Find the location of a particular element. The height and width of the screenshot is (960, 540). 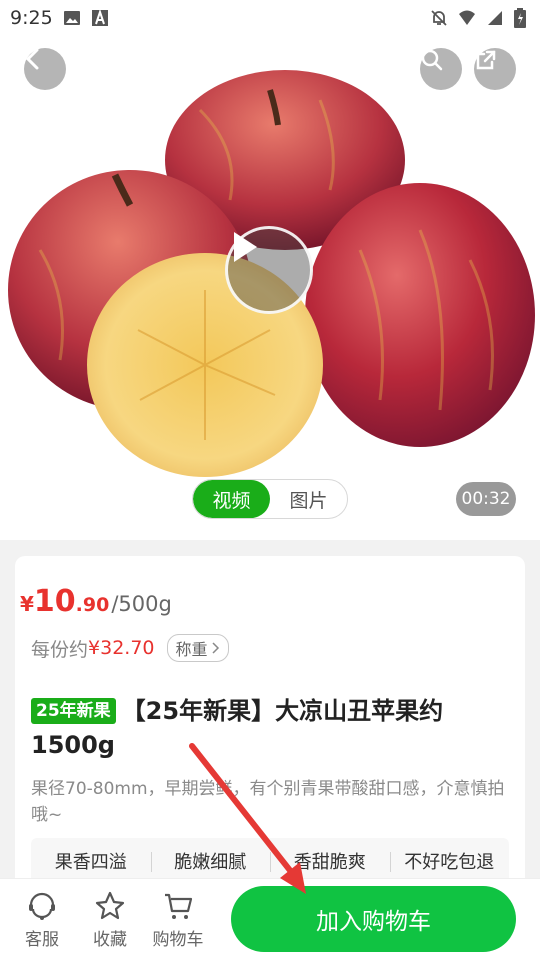

weigh-label: 称重 is located at coordinates (191, 649).